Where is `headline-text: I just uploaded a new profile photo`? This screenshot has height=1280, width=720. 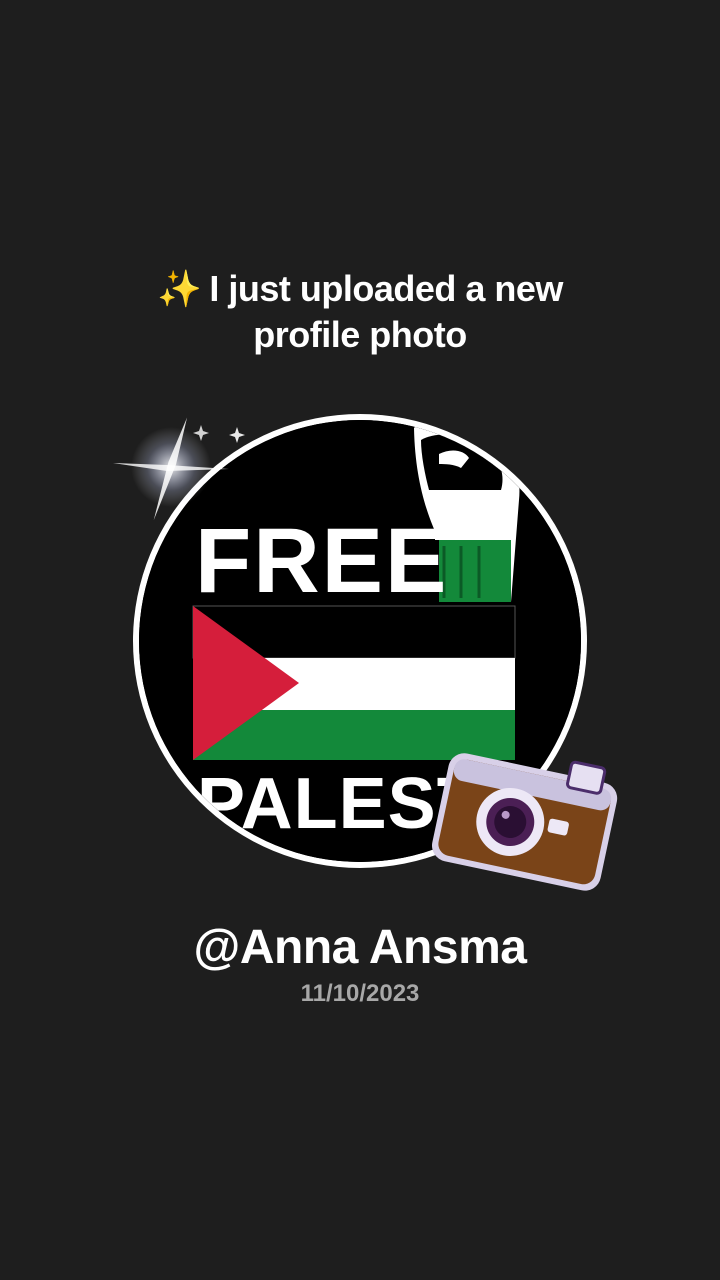
headline-text: I just uploaded a new profile photo is located at coordinates (386, 311).